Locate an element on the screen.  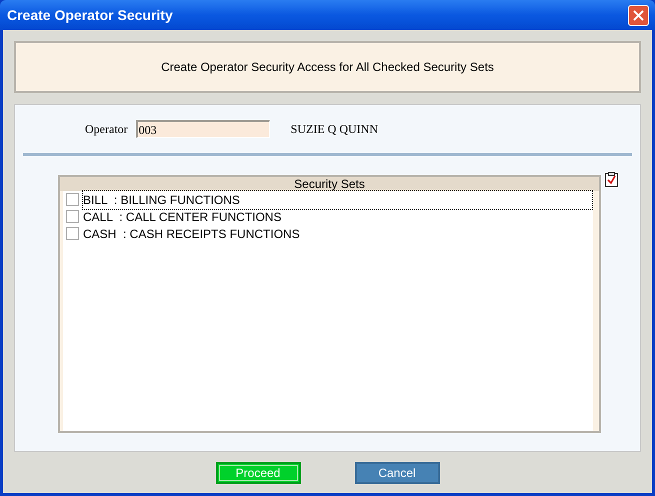
cancel-button: Cancel is located at coordinates (397, 473).